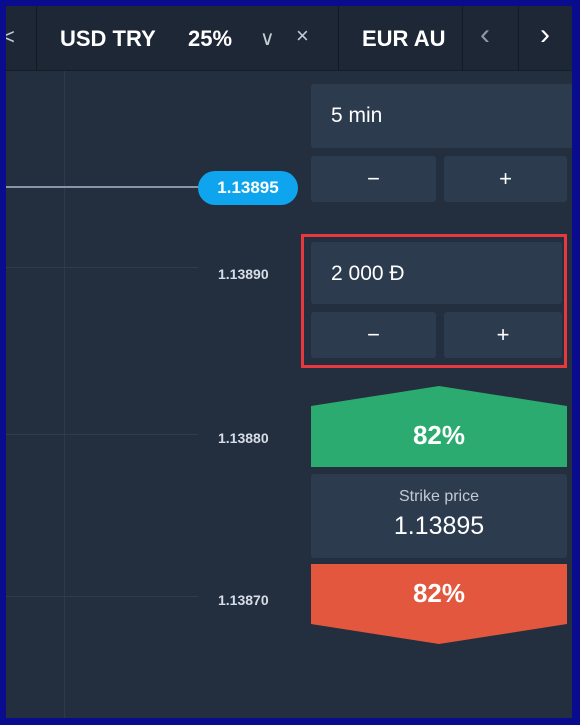 The image size is (580, 725). Describe the element at coordinates (439, 526) in the screenshot. I see `strike-price-value: 1.13895` at that location.